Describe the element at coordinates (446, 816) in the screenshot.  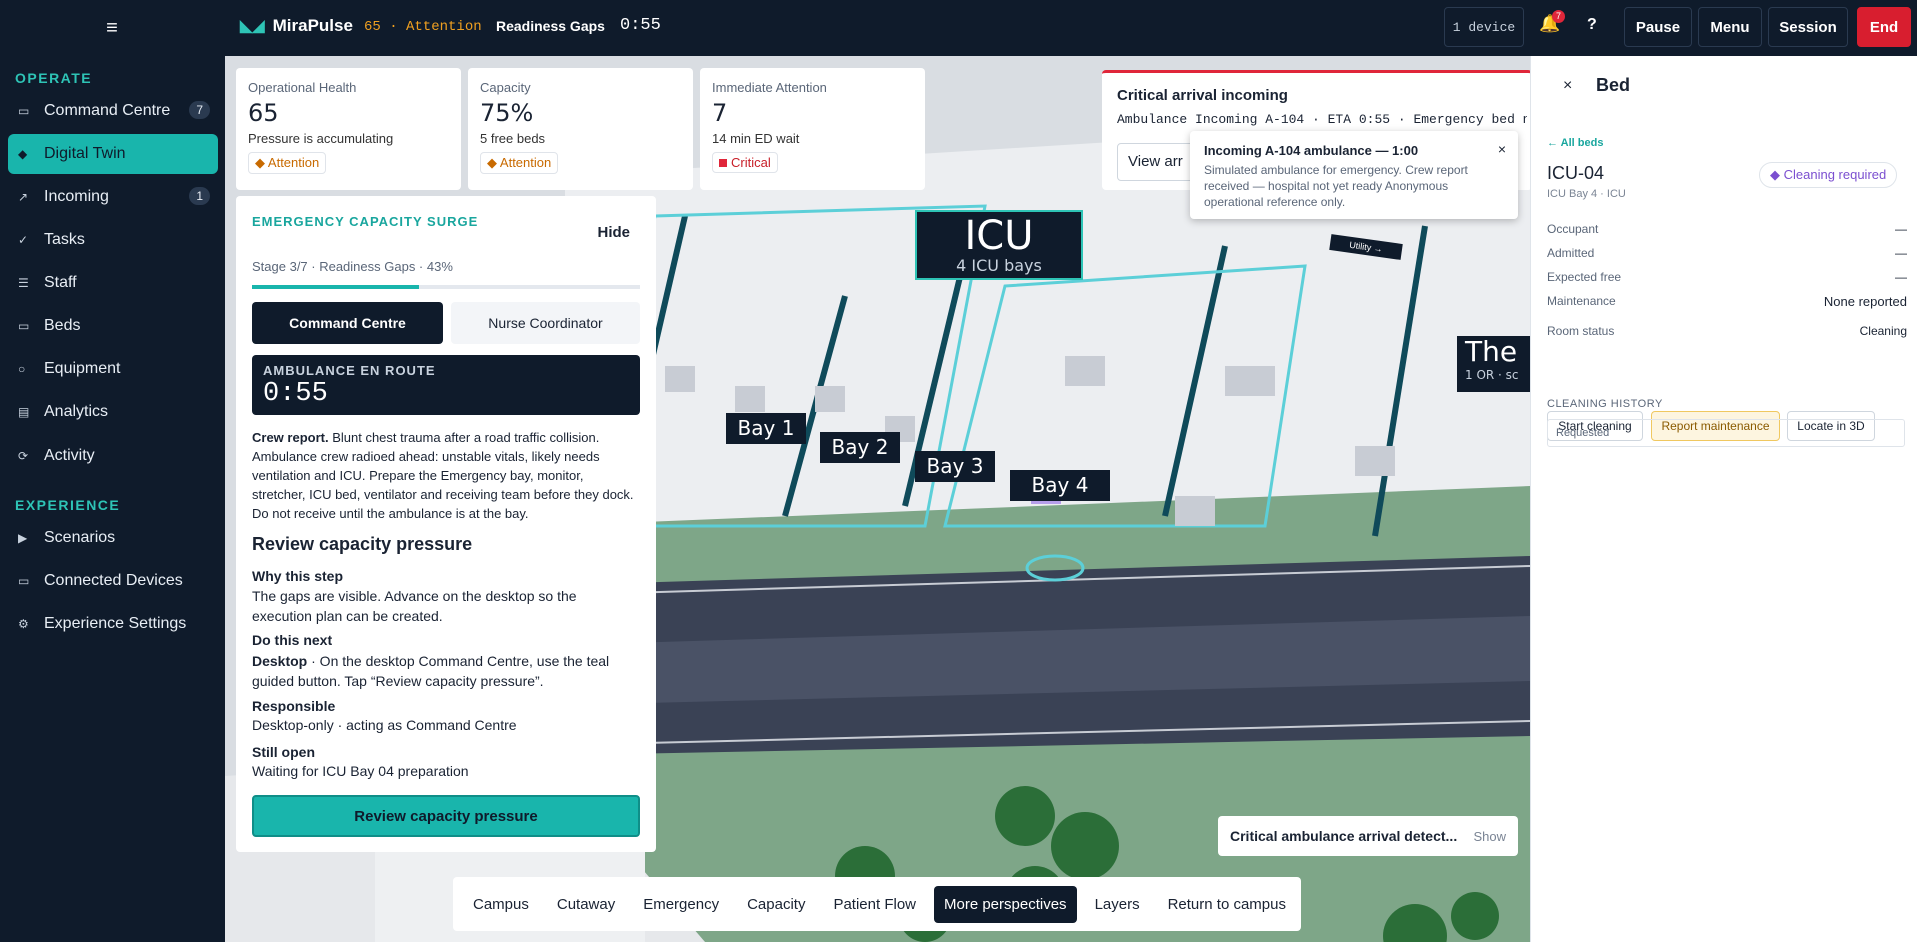
I see `review-capacity-button: Review capacity pressure` at that location.